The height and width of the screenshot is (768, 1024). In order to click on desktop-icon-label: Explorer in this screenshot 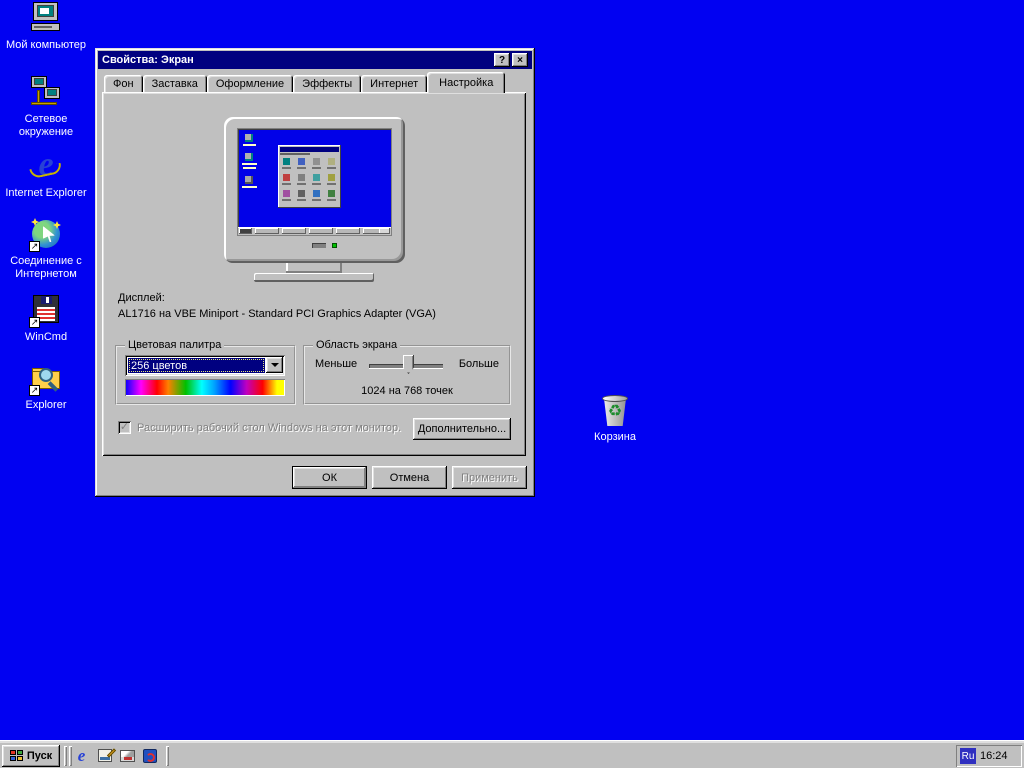, I will do `click(46, 405)`.